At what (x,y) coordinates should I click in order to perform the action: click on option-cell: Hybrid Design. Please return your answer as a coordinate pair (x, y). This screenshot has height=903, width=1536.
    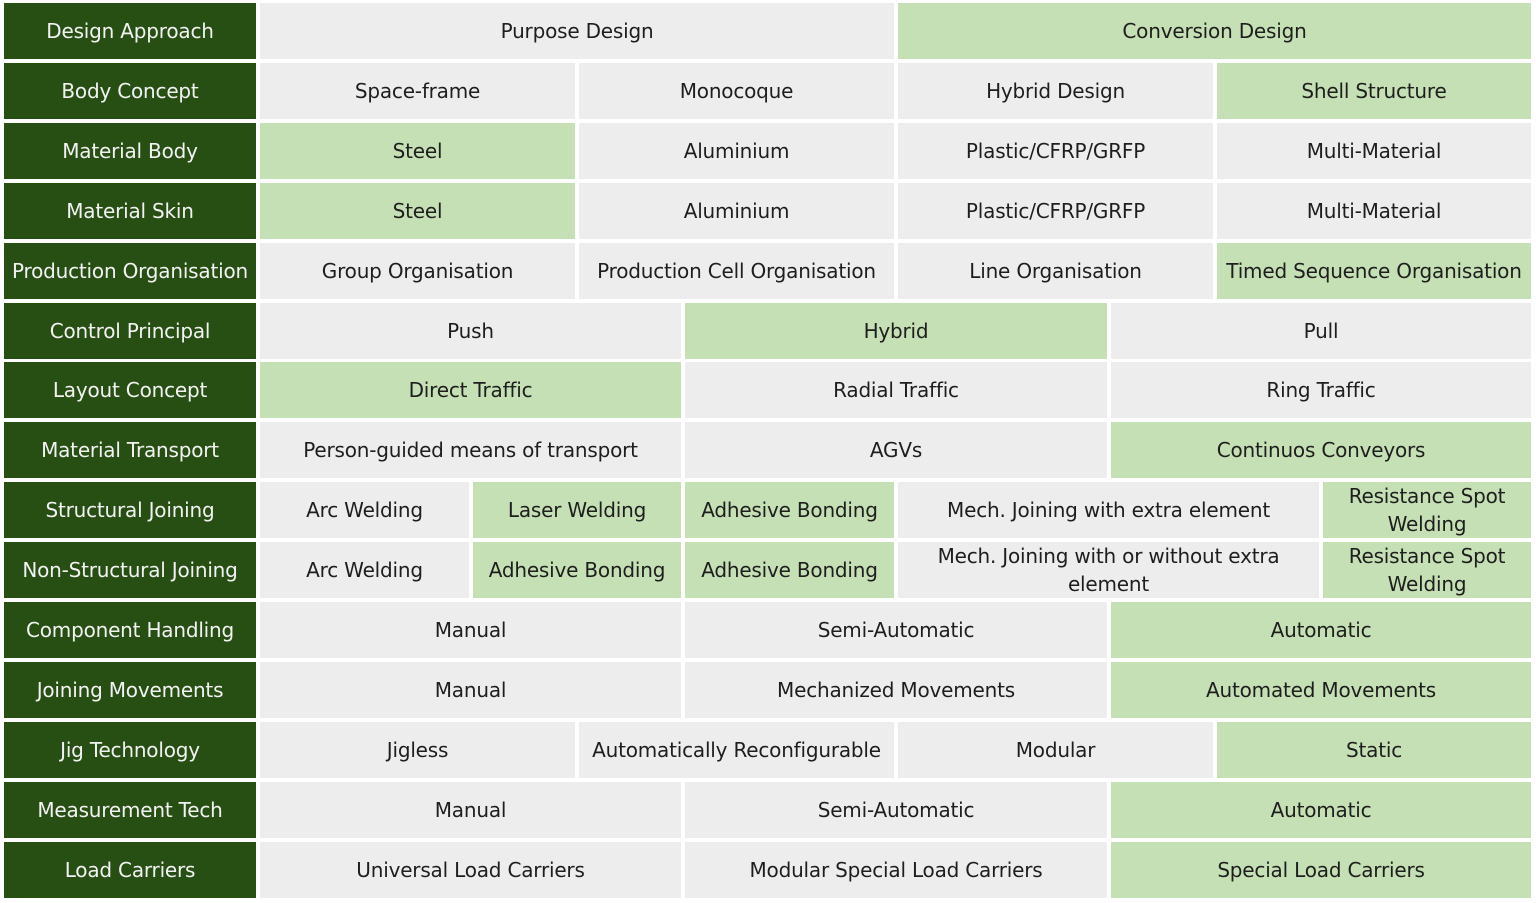
    Looking at the image, I should click on (1055, 91).